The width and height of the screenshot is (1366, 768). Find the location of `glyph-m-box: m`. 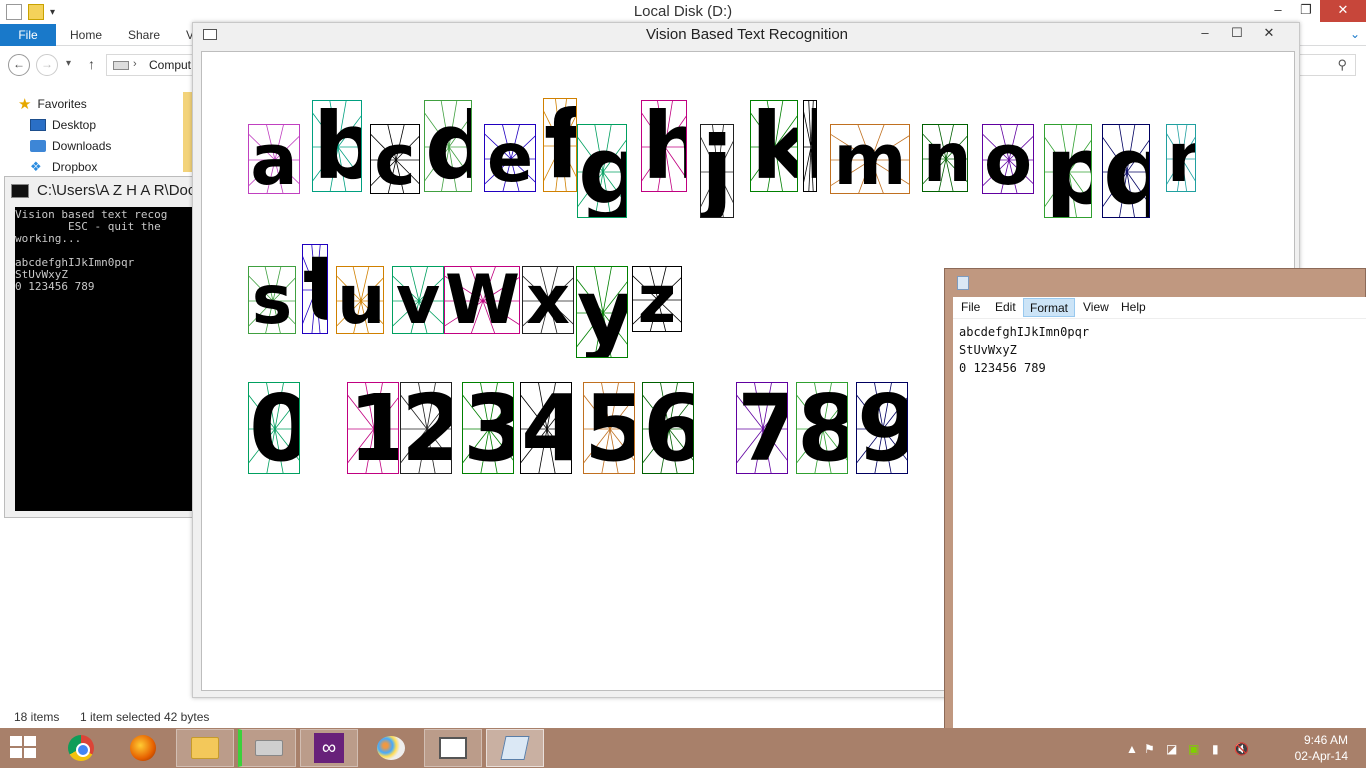

glyph-m-box: m is located at coordinates (870, 159).